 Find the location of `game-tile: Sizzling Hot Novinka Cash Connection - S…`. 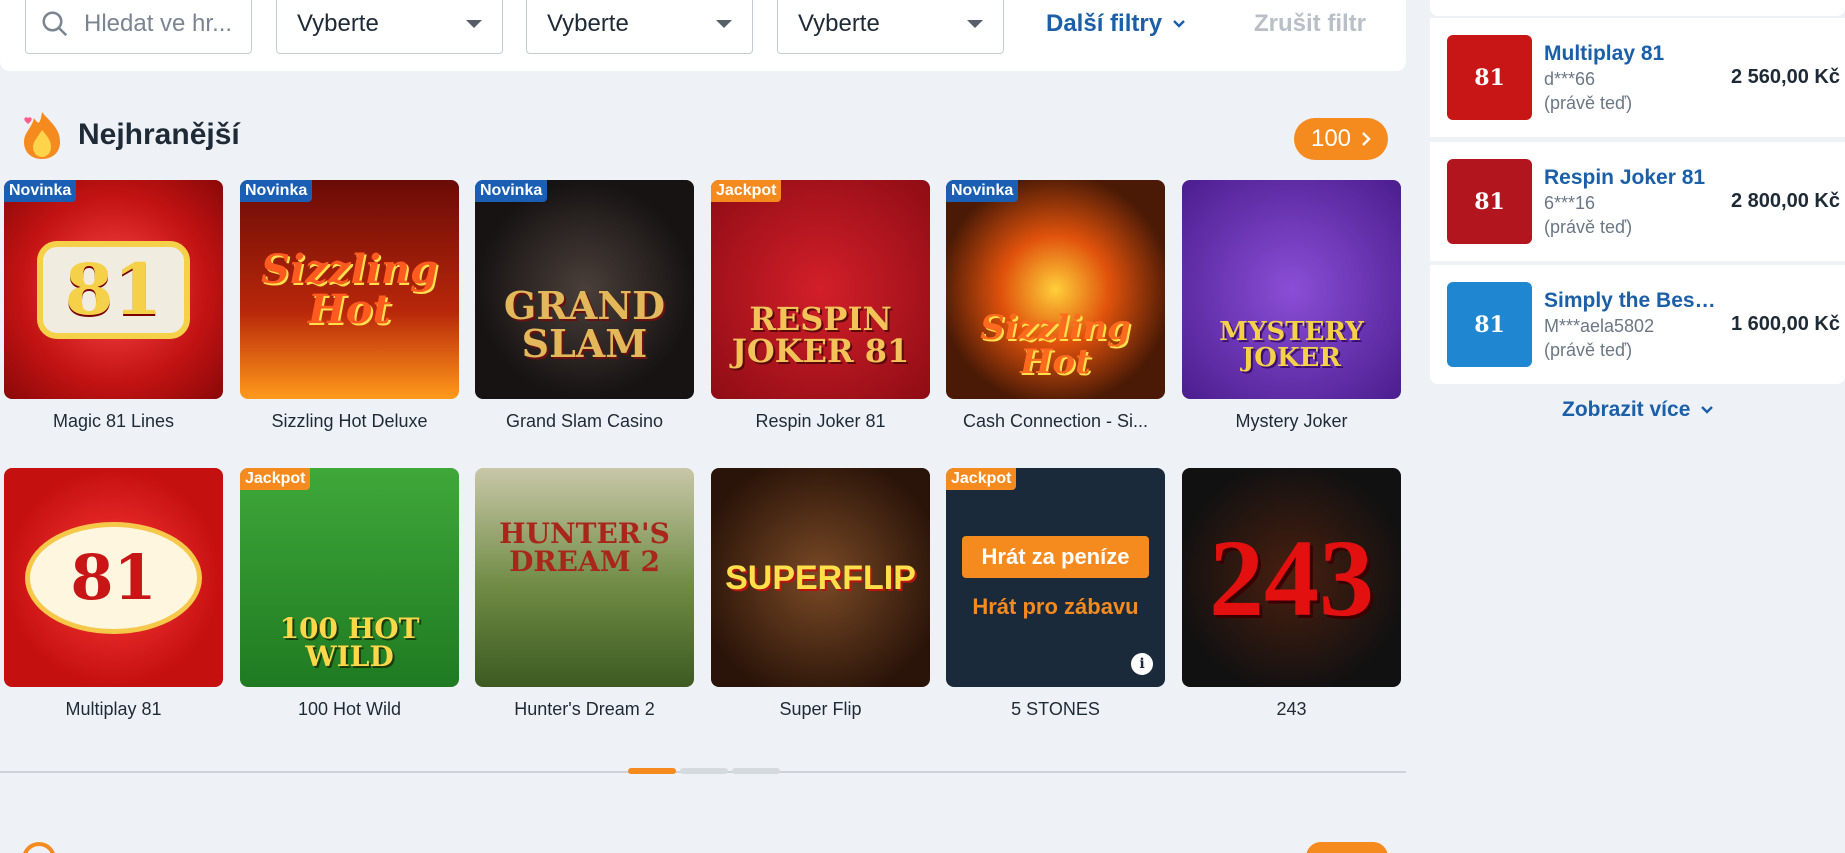

game-tile: Sizzling Hot Novinka Cash Connection - S… is located at coordinates (1055, 306).